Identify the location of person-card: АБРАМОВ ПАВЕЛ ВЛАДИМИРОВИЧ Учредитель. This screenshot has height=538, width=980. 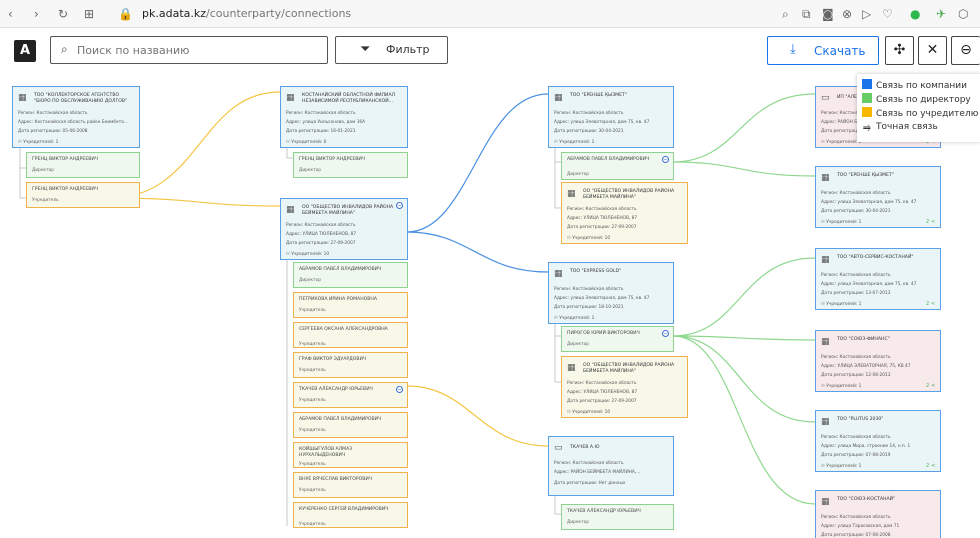
(350, 425).